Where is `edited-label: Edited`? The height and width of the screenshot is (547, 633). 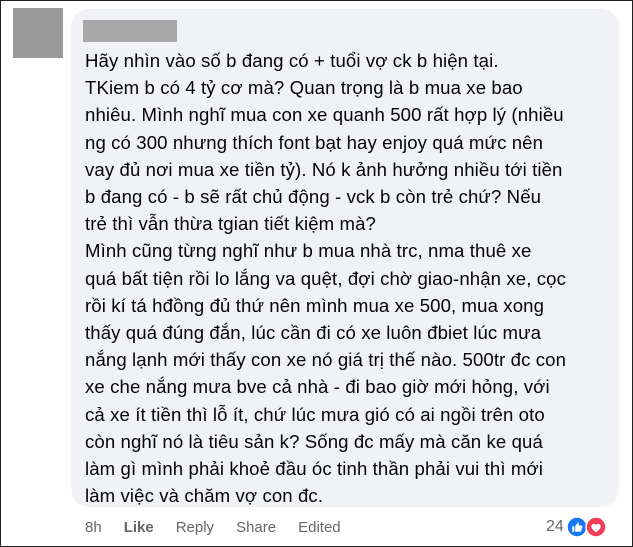
edited-label: Edited is located at coordinates (319, 527).